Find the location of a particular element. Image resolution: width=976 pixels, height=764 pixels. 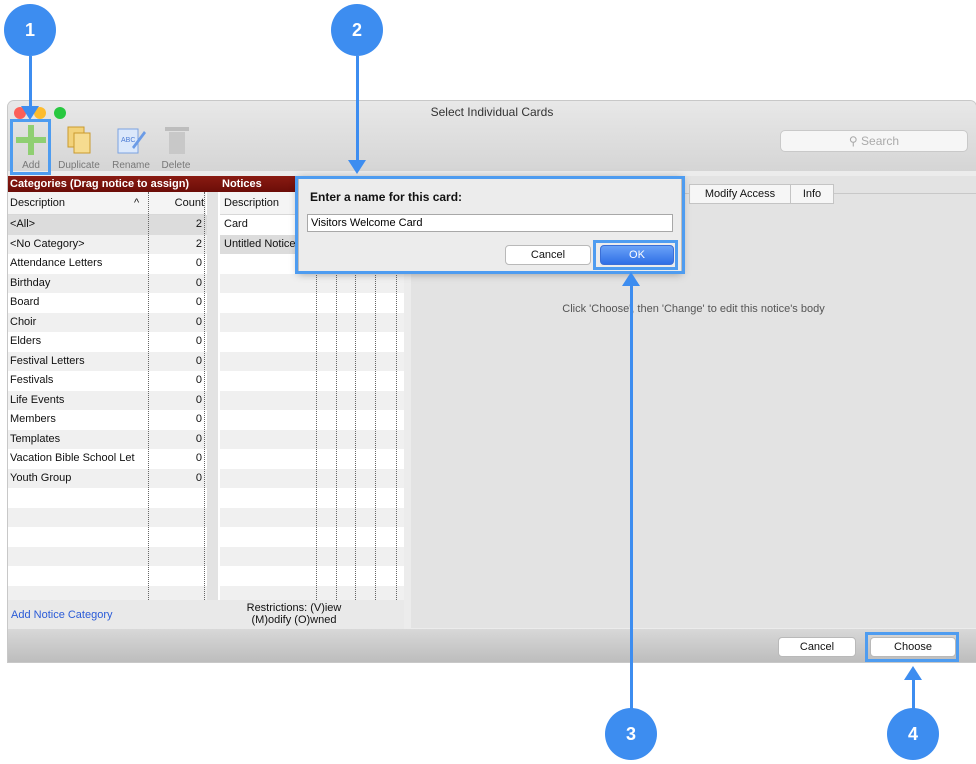

category-row: Youth Group 0 is located at coordinates (107, 478).